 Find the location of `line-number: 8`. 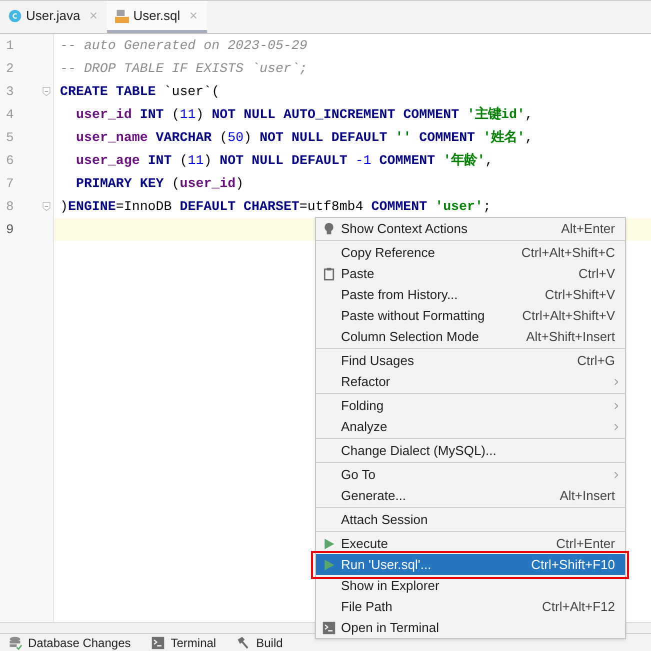

line-number: 8 is located at coordinates (10, 207).